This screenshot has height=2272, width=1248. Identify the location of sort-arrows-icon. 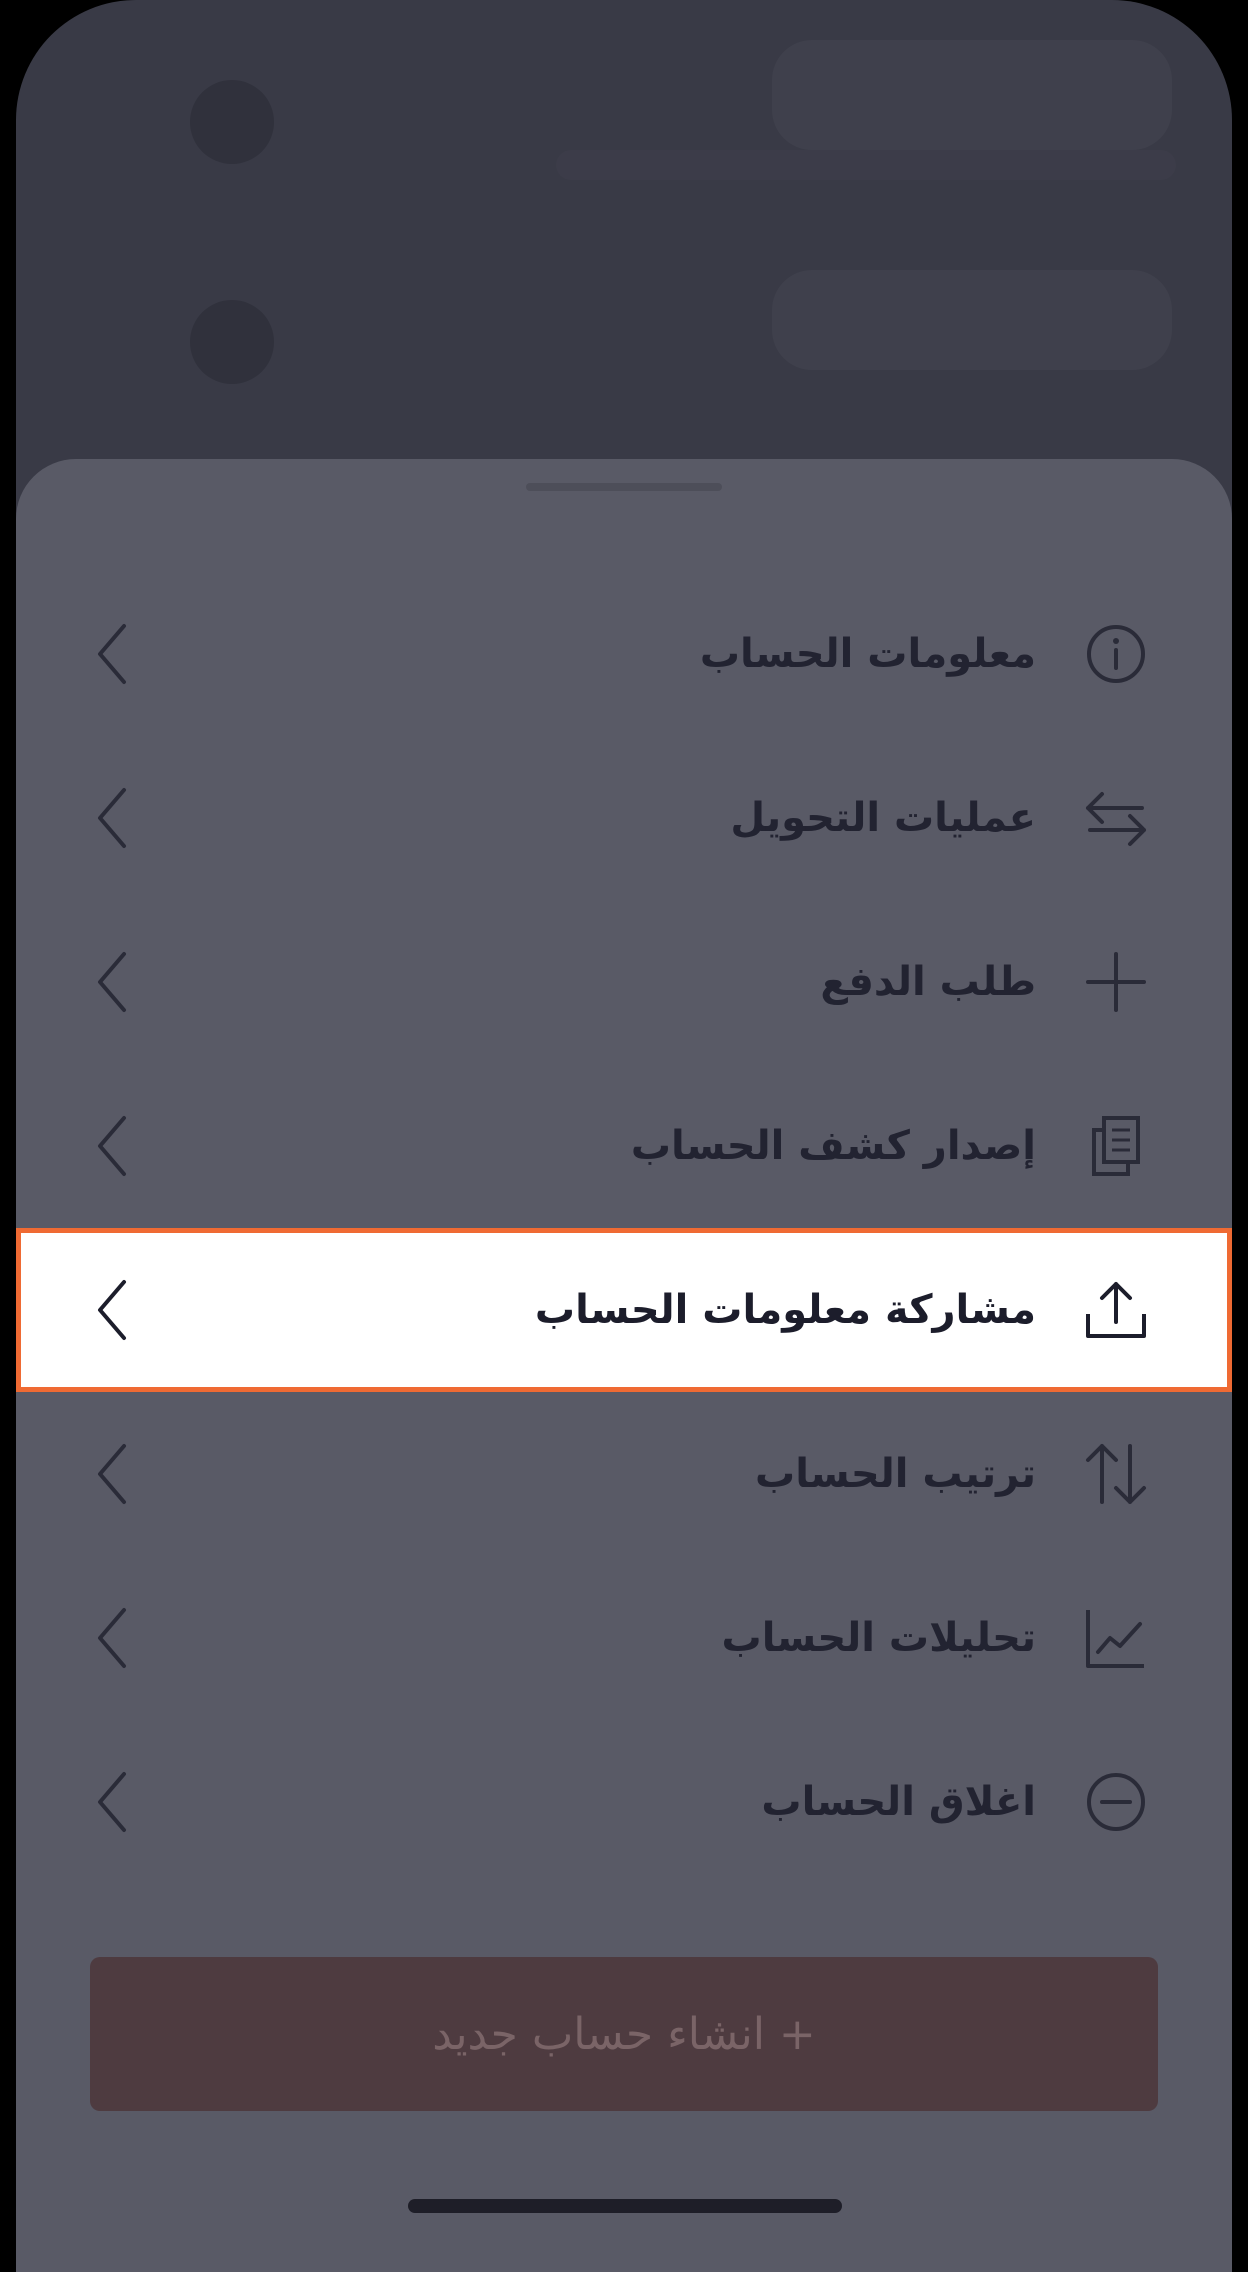
(1116, 1474).